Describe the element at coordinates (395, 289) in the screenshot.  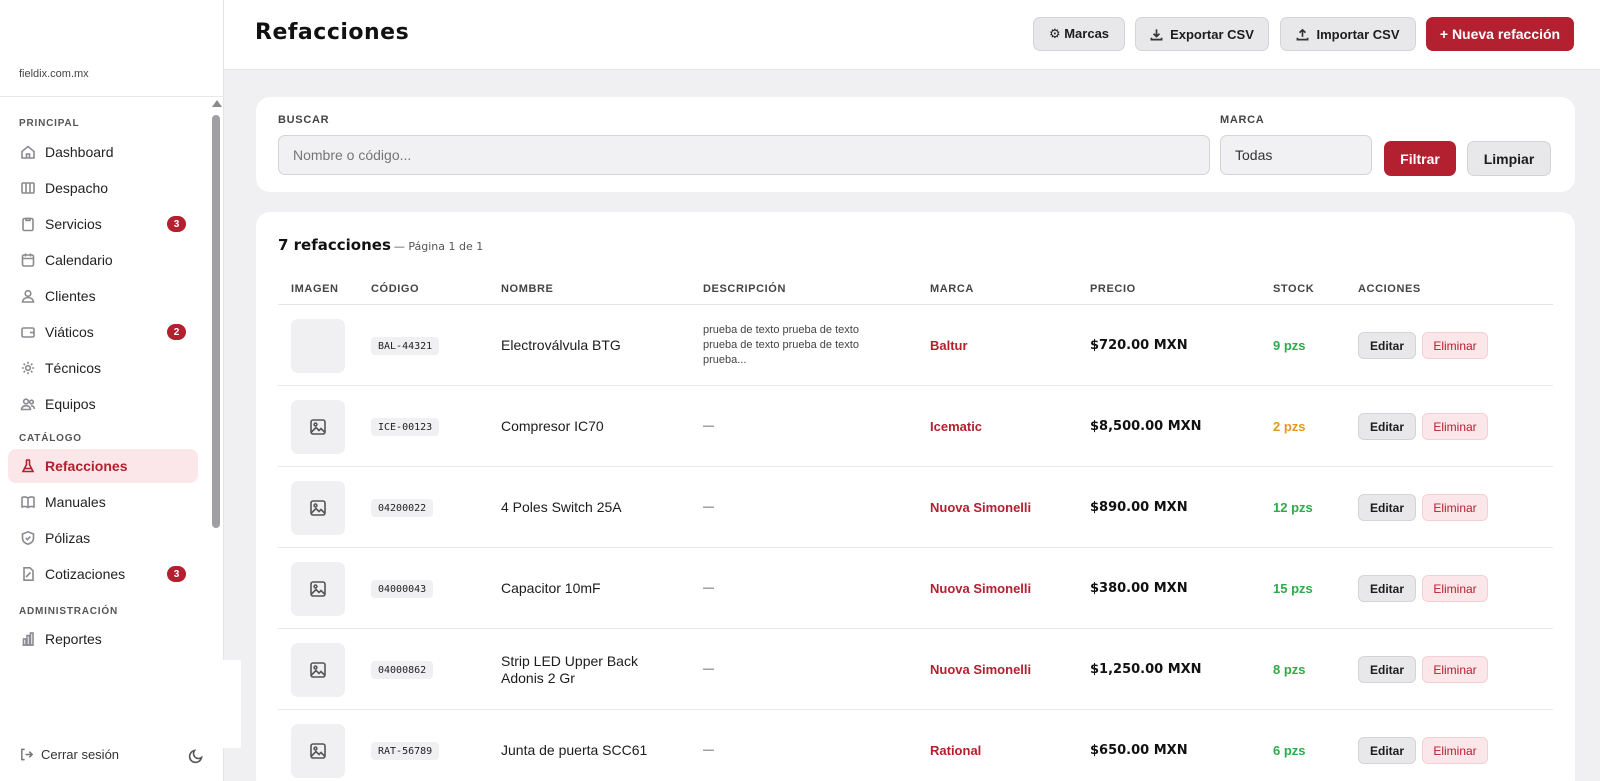
I see `column-header-codigo: CÓDIGO` at that location.